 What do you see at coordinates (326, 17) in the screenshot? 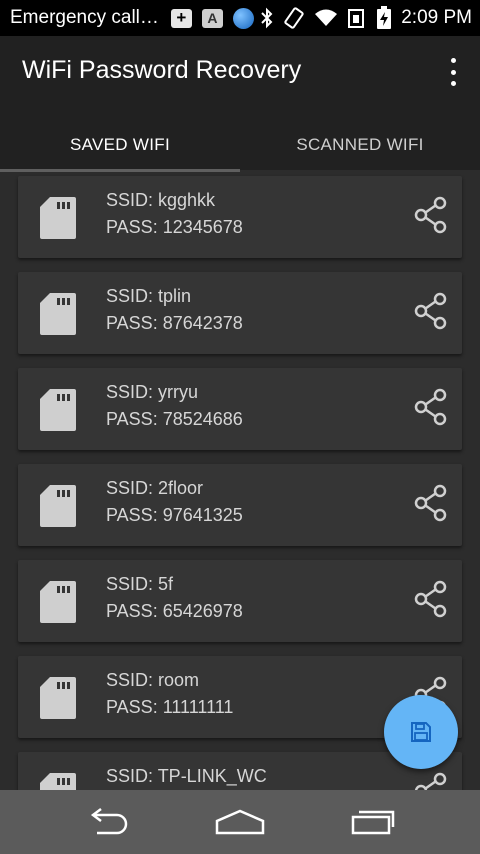
I see `wifi-icon` at bounding box center [326, 17].